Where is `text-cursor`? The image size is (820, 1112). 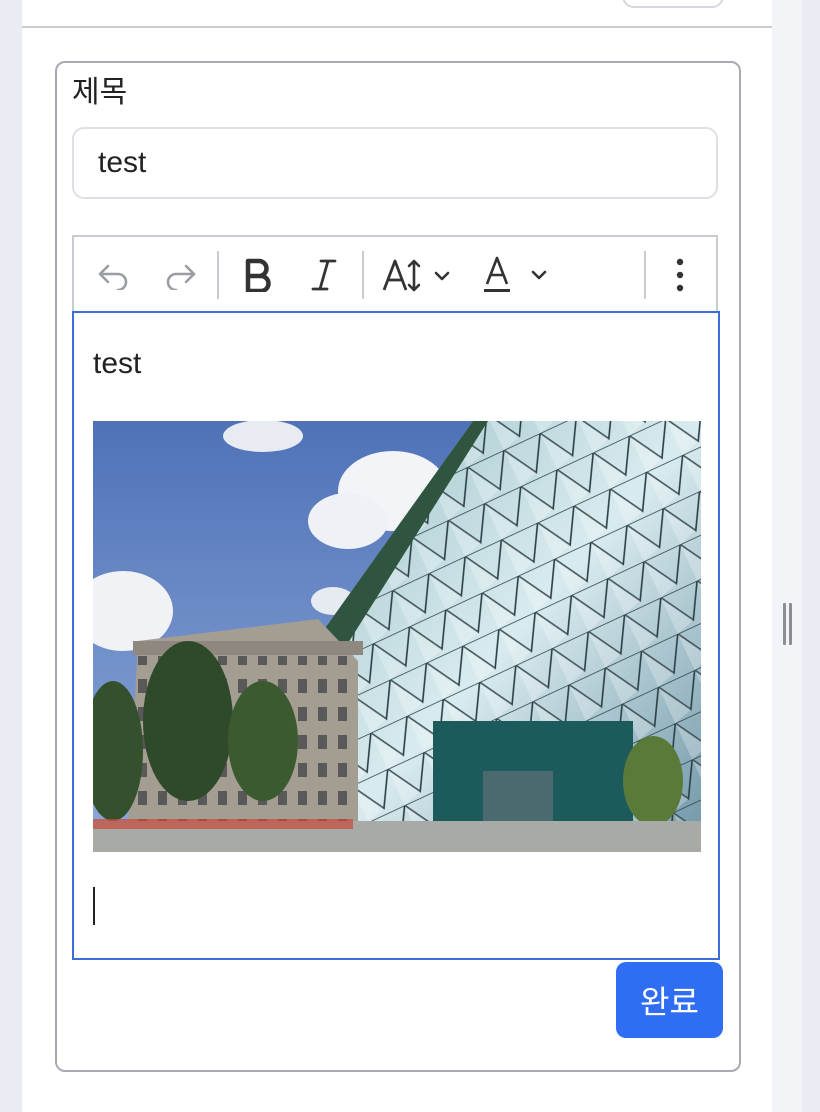
text-cursor is located at coordinates (94, 906).